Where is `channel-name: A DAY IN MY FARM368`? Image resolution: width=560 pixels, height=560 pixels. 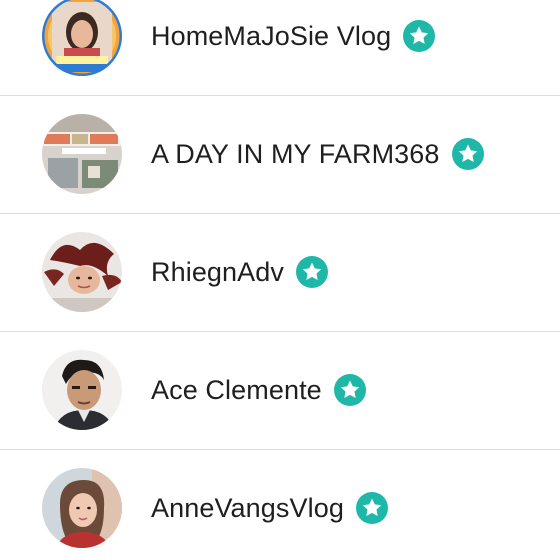
channel-name: A DAY IN MY FARM368 is located at coordinates (295, 153).